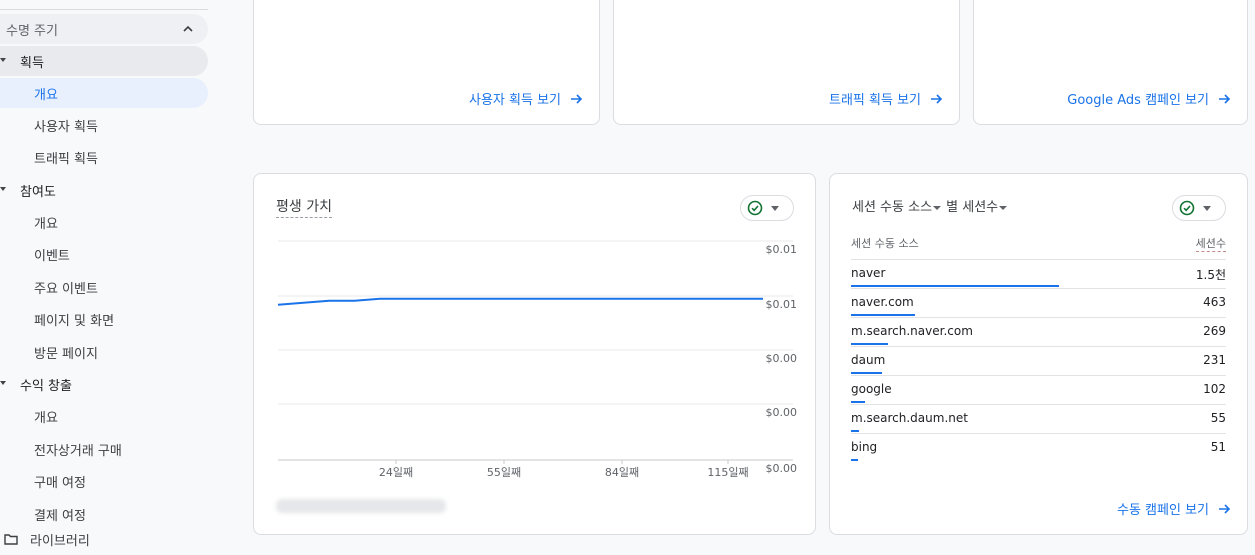 The width and height of the screenshot is (1255, 555). I want to click on row-source: m.search.naver.com, so click(912, 331).